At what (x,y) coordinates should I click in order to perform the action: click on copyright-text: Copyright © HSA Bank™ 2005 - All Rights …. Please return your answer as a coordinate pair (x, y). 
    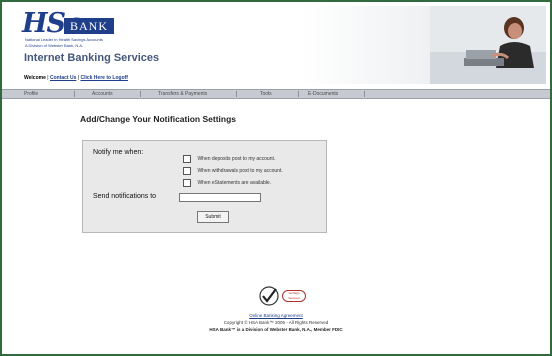
    Looking at the image, I should click on (276, 322).